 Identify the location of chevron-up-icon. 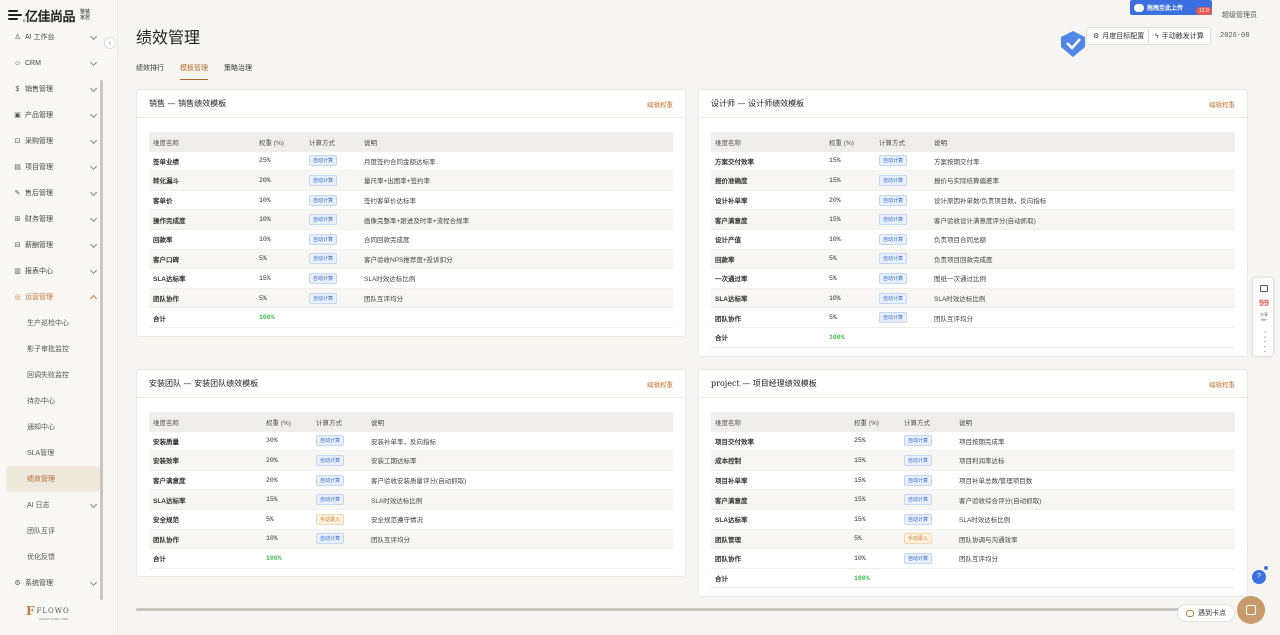
(93, 298).